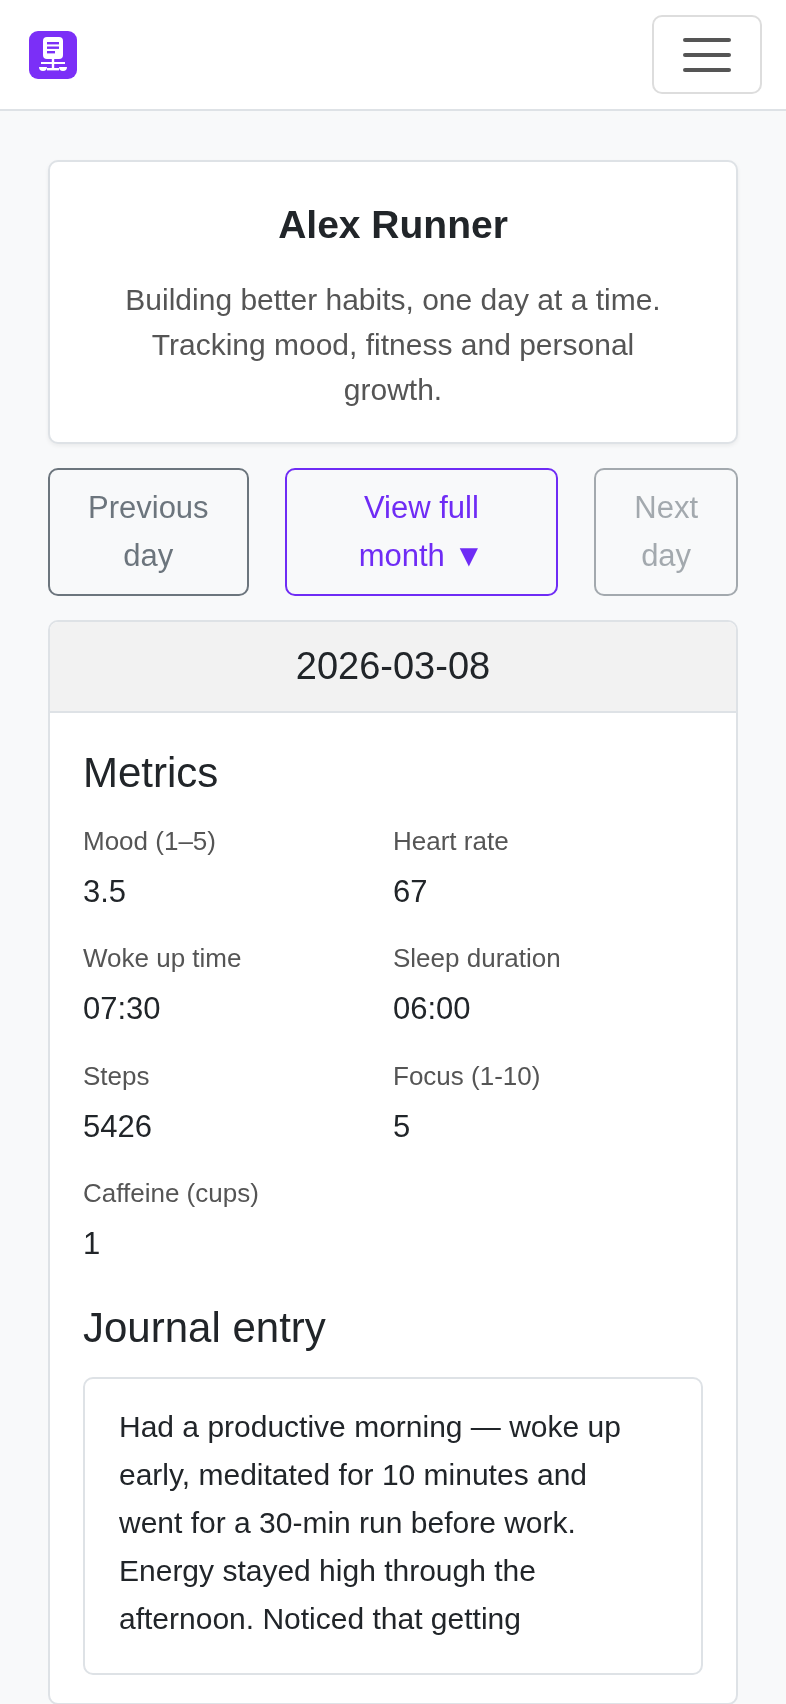  Describe the element at coordinates (393, 667) in the screenshot. I see `date-header: 2026-03-08` at that location.